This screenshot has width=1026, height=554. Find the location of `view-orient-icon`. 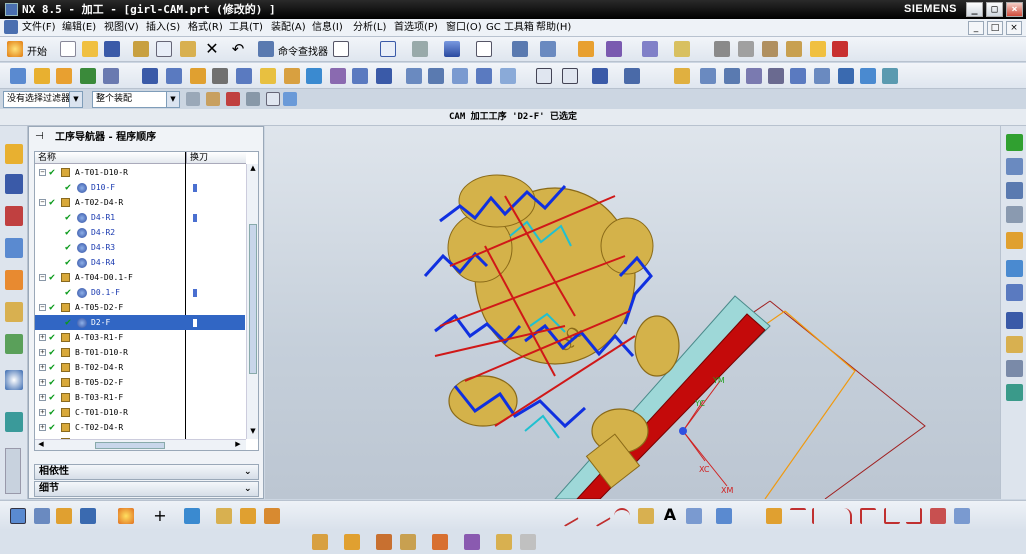

view-orient-icon is located at coordinates (420, 49).